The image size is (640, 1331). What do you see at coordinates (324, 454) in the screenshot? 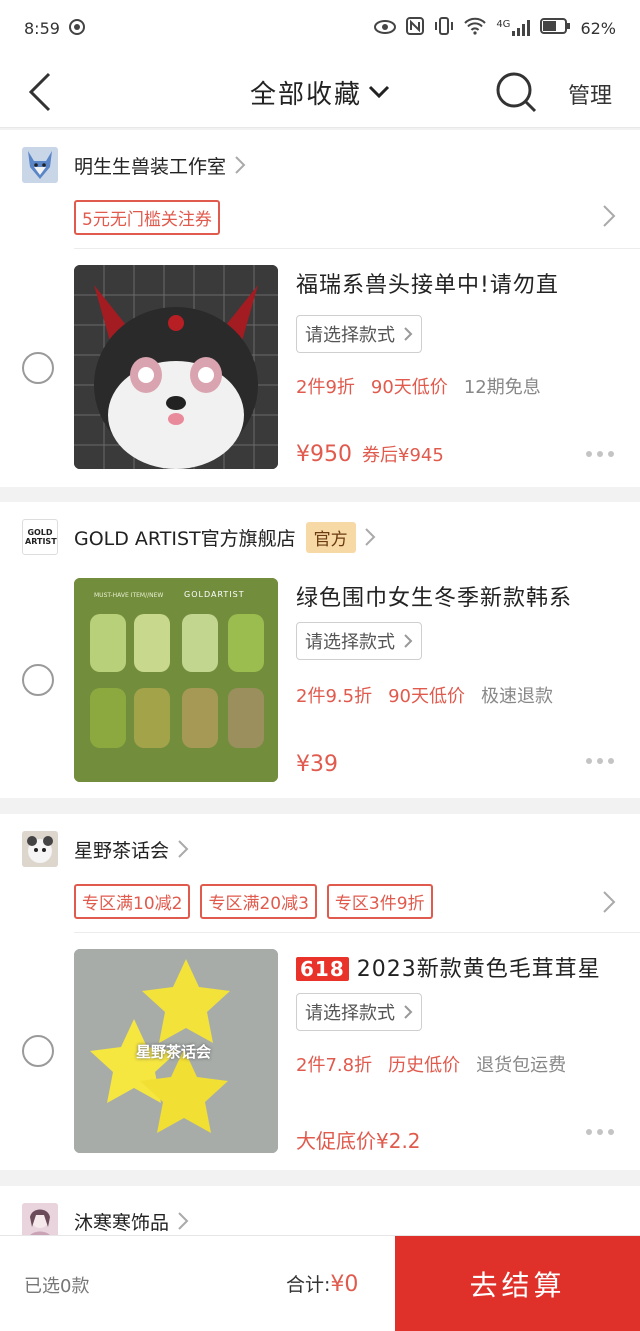
I see `price: ¥950` at bounding box center [324, 454].